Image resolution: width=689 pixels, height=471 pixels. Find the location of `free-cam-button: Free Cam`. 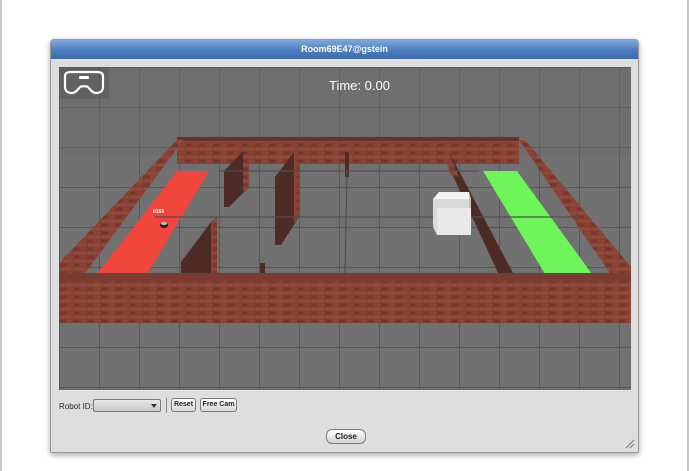

free-cam-button: Free Cam is located at coordinates (218, 405).